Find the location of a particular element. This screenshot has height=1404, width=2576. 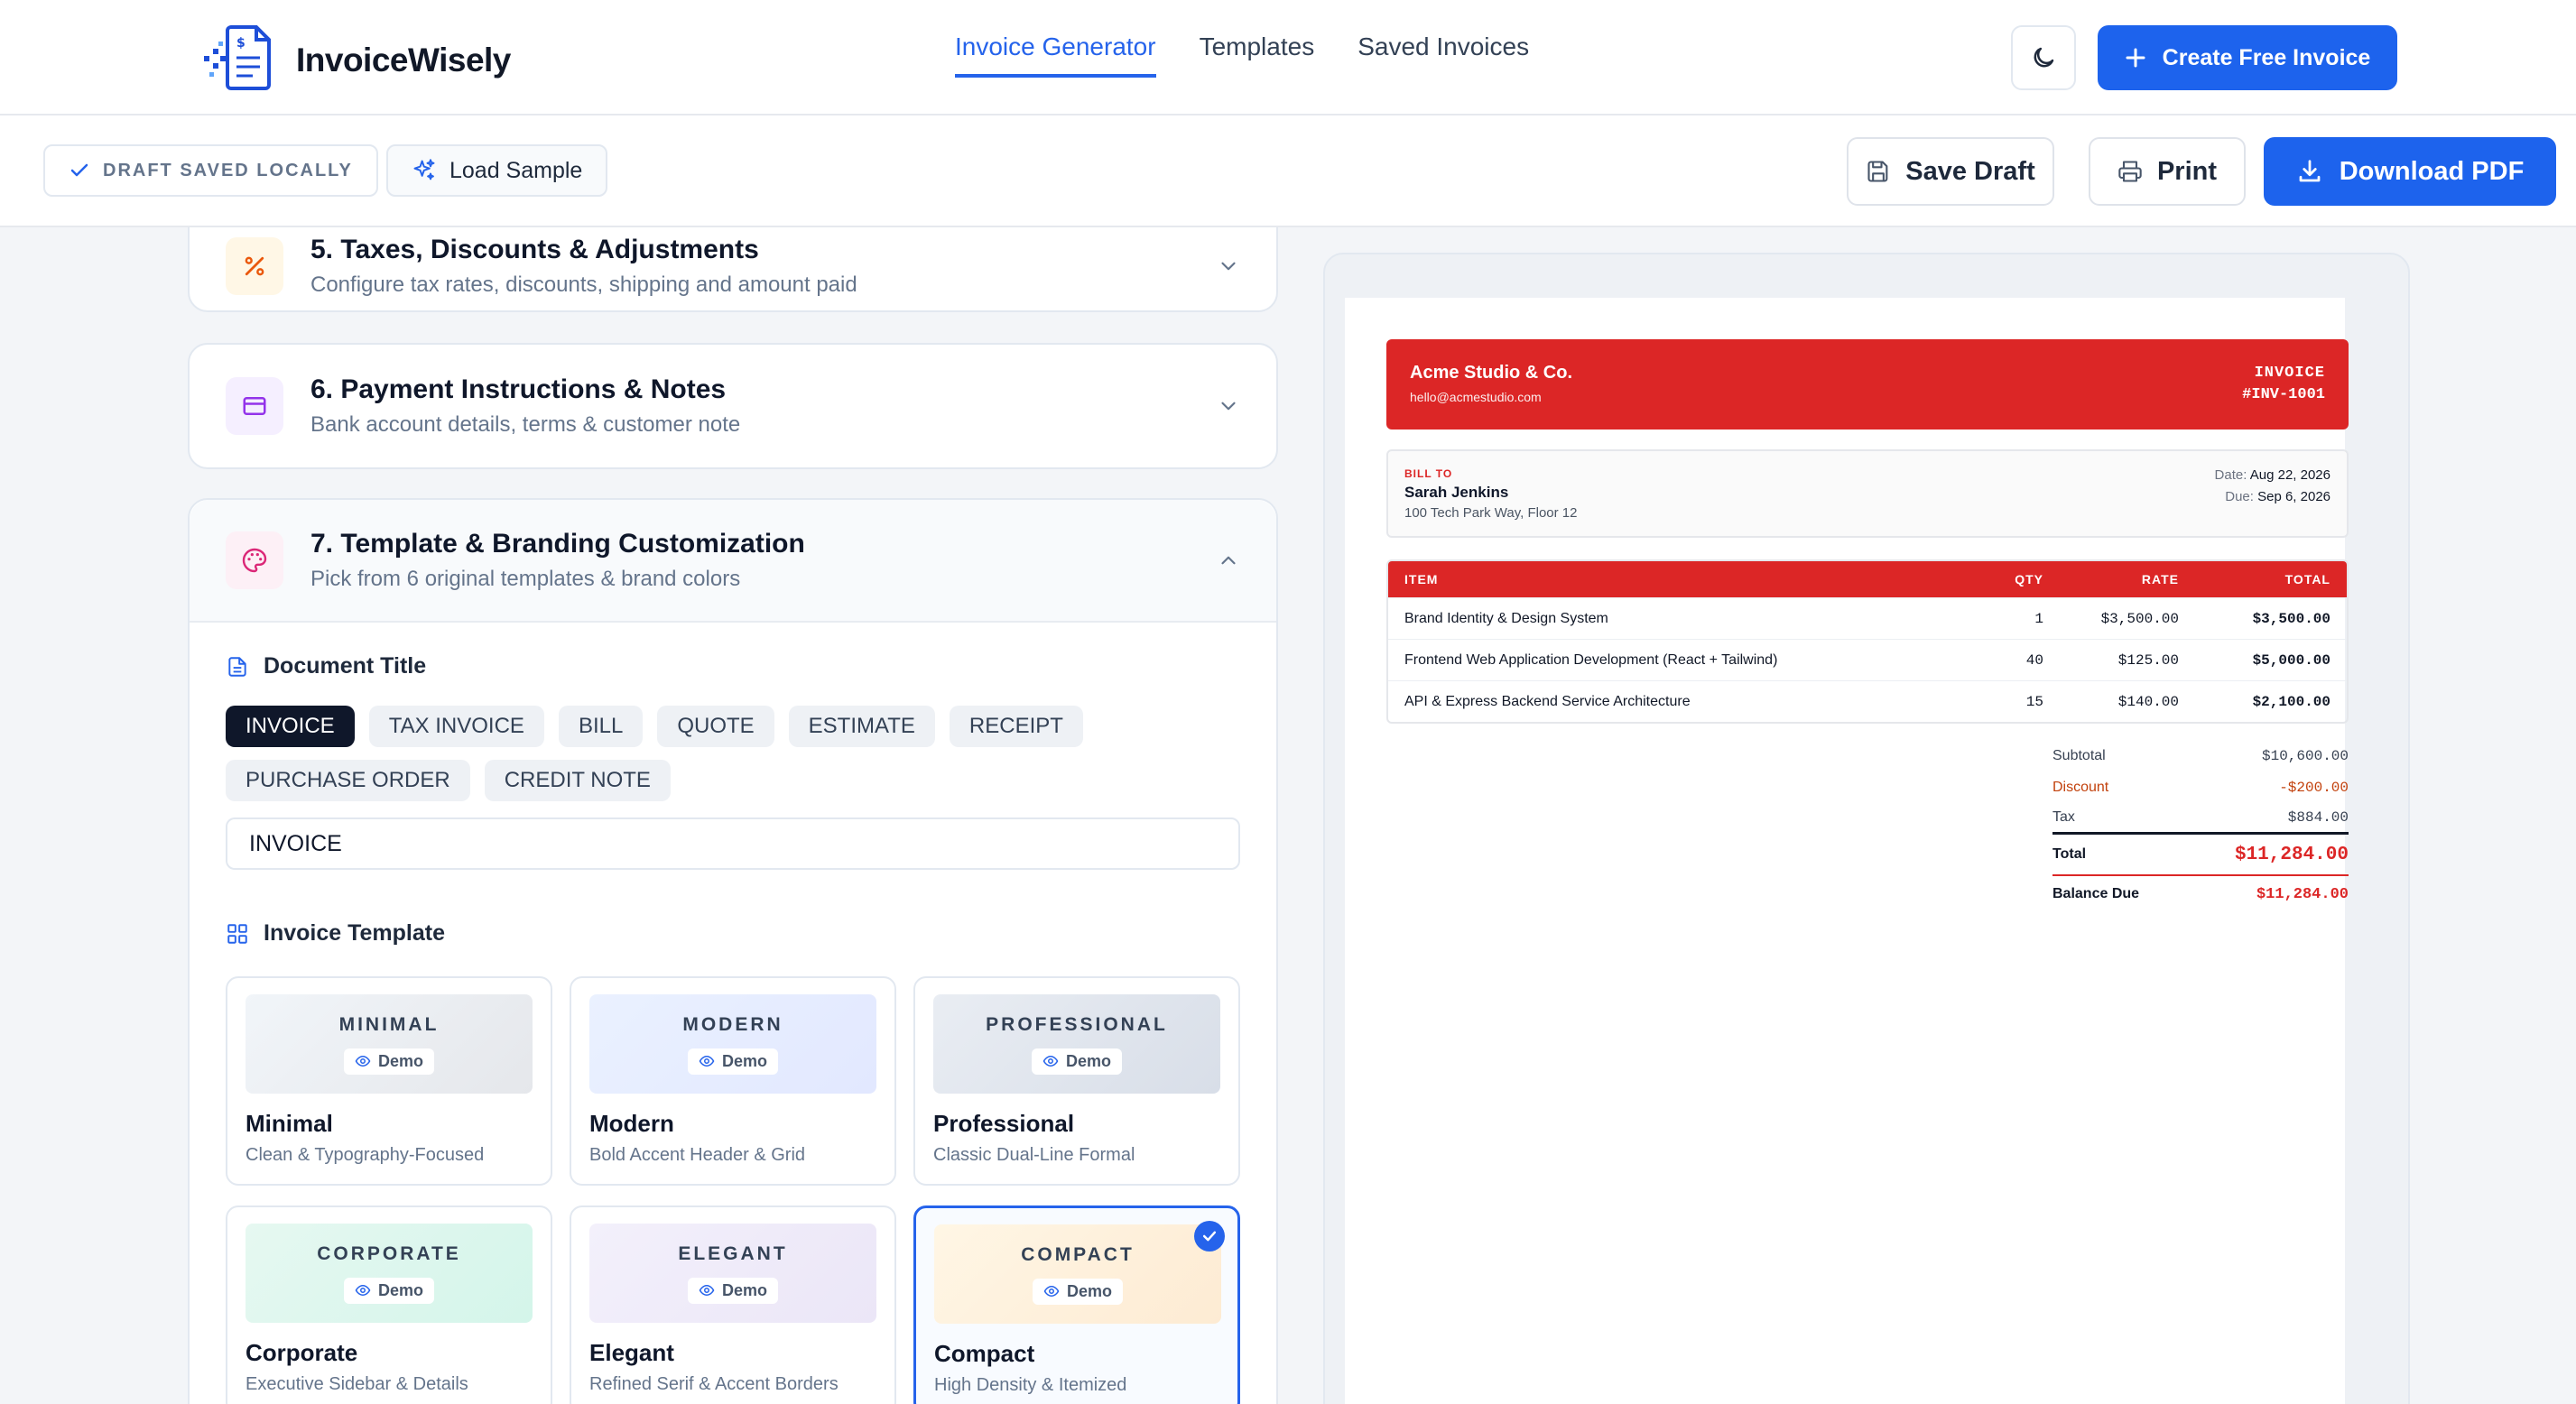

selected-check-icon is located at coordinates (1209, 1236).